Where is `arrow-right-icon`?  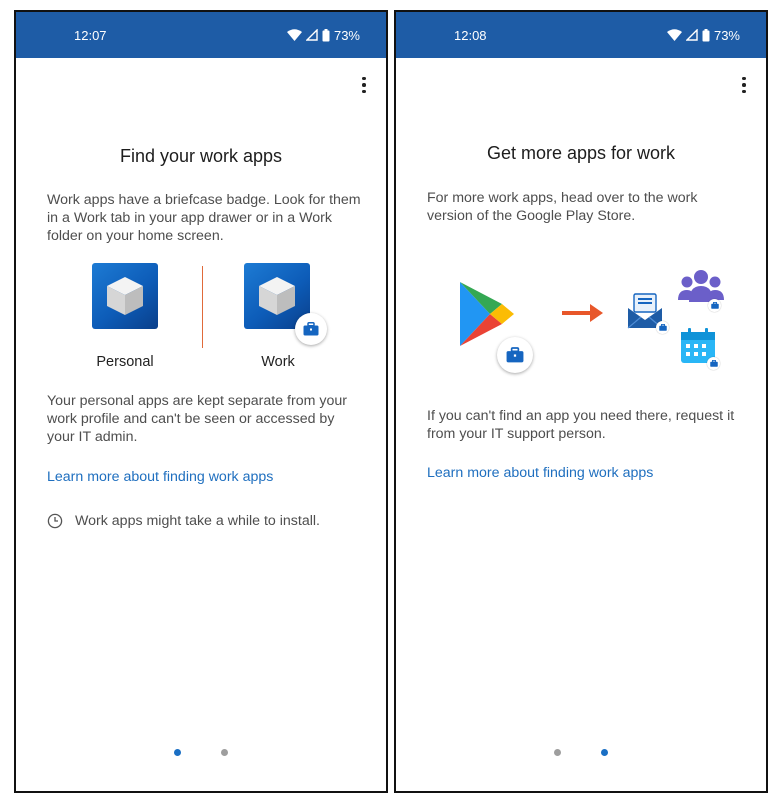 arrow-right-icon is located at coordinates (582, 313).